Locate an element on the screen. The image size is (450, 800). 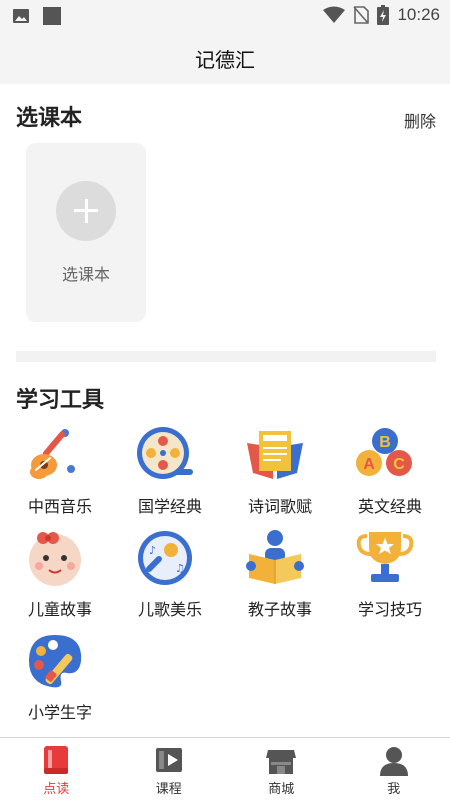
book-icon is located at coordinates (275, 455).